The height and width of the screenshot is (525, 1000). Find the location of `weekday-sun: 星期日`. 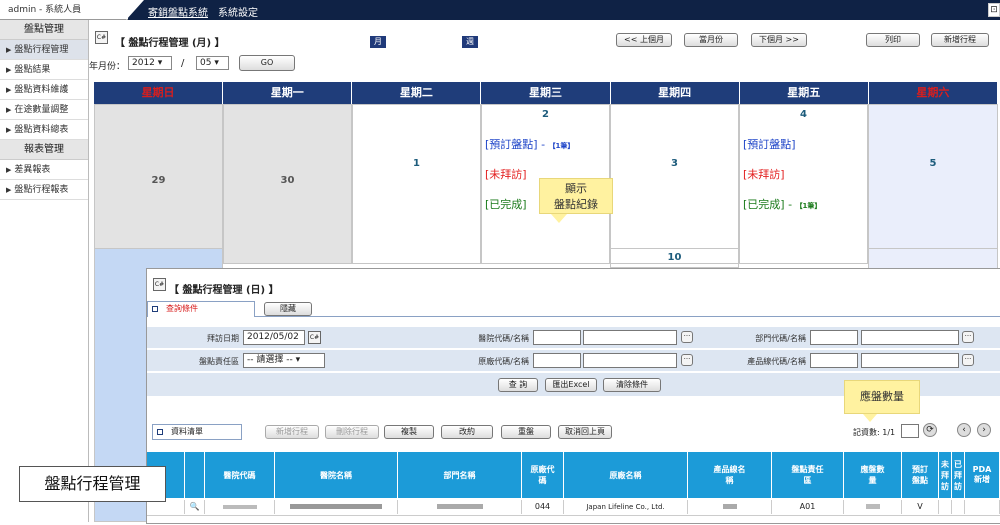

weekday-sun: 星期日 is located at coordinates (159, 93).